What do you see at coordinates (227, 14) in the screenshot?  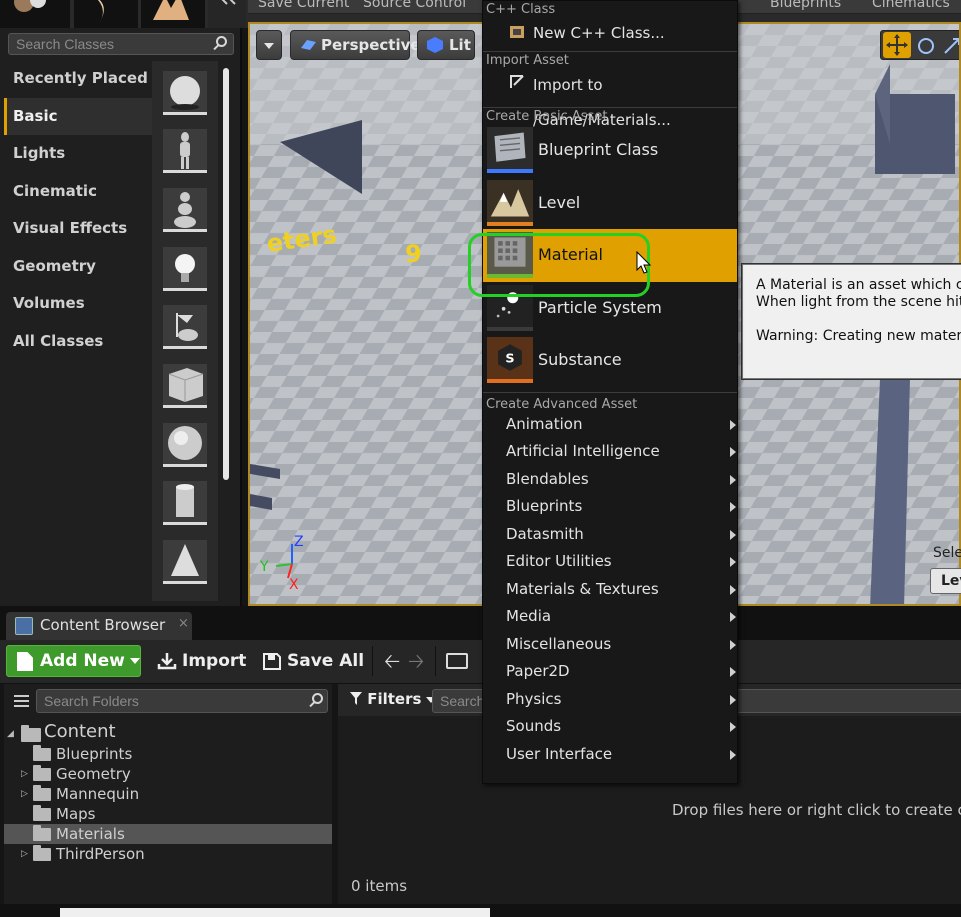 I see `more-modes-button` at bounding box center [227, 14].